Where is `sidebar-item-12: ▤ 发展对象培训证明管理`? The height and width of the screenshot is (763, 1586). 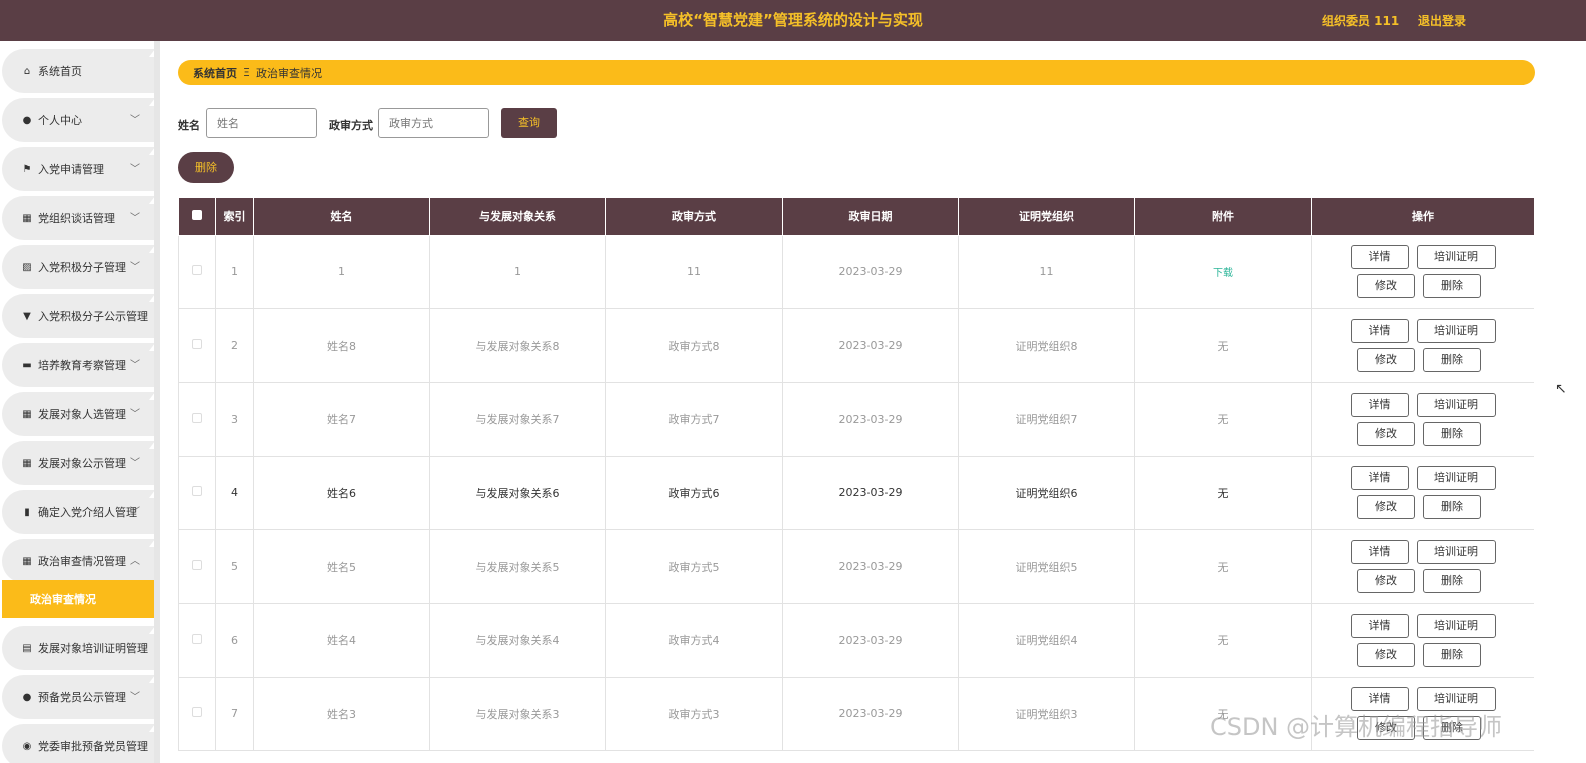
sidebar-item-12: ▤ 发展对象培训证明管理 is located at coordinates (78, 648).